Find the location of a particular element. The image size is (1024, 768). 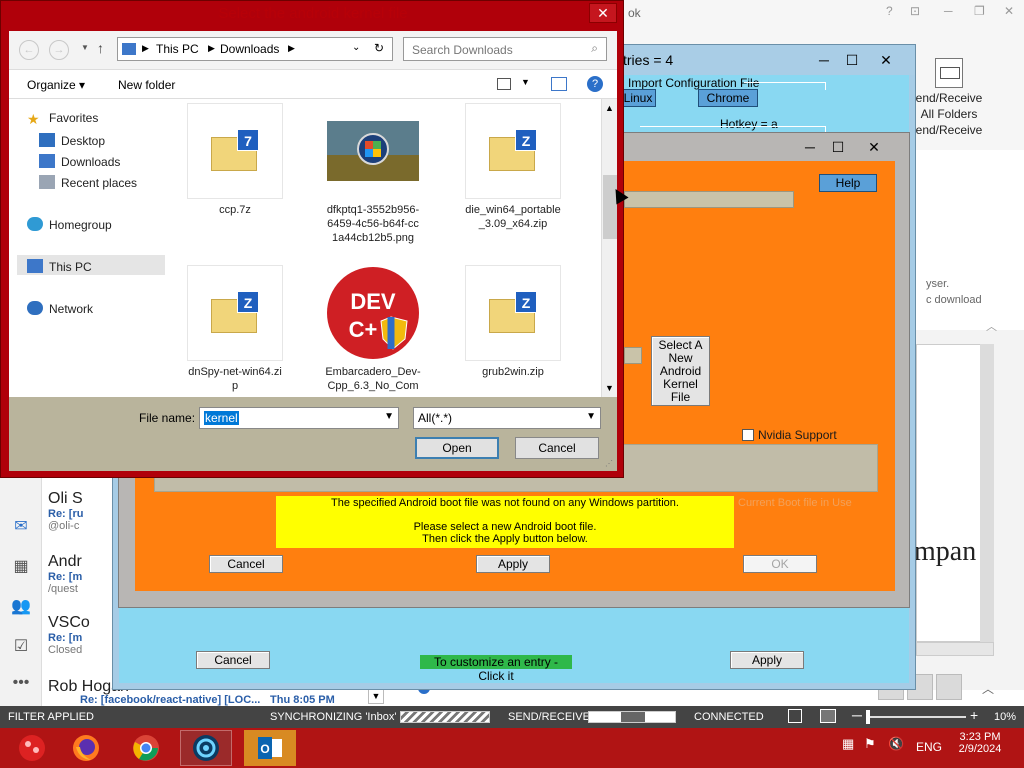

nav-downloads: Downloads is located at coordinates (79, 161).